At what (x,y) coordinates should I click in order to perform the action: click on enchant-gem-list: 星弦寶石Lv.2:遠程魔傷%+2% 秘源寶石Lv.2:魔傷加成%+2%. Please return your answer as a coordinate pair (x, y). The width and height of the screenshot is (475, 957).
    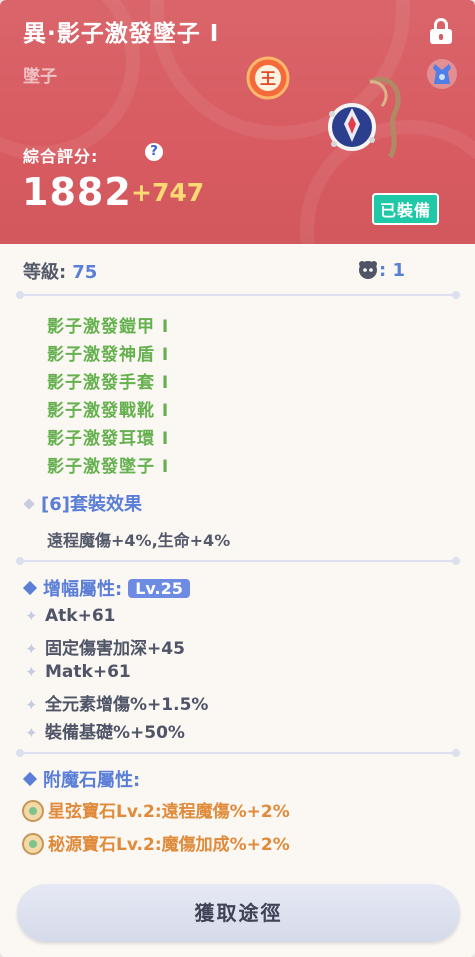
    Looking at the image, I should click on (156, 830).